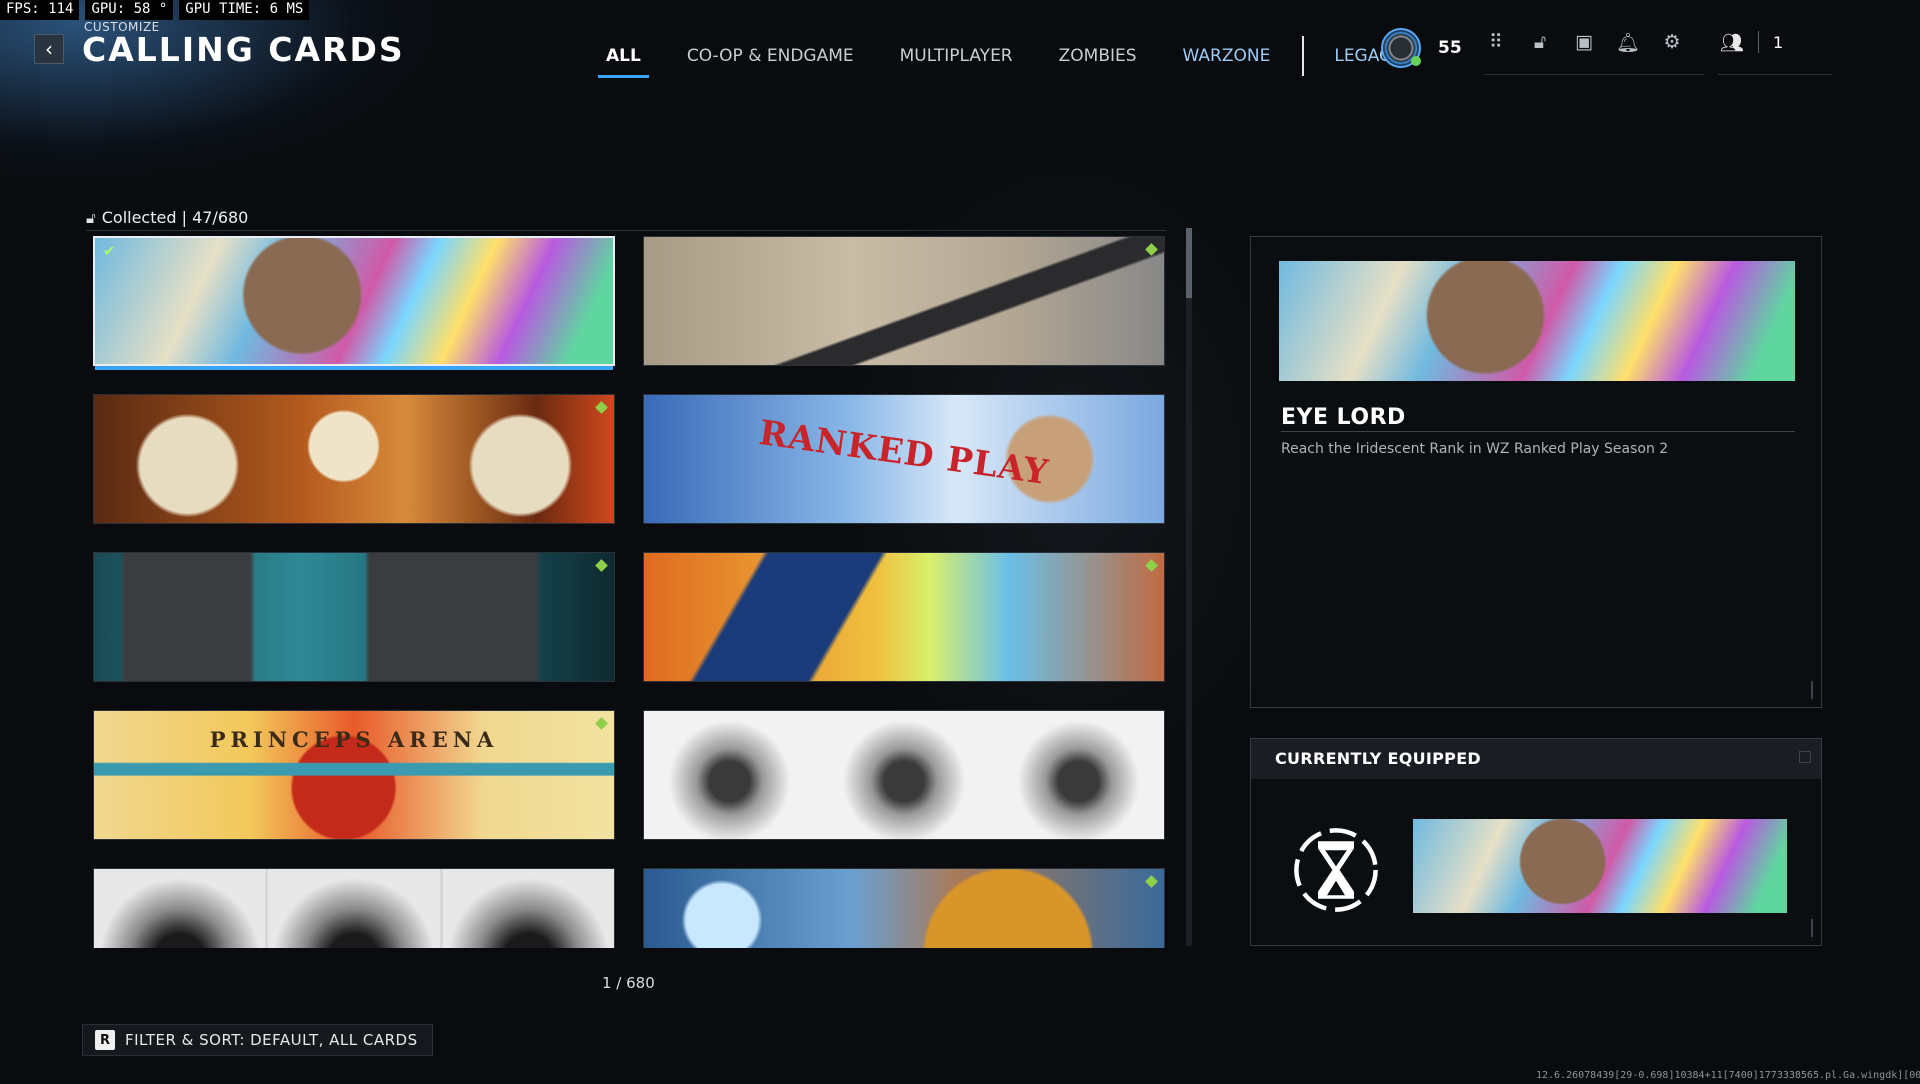 This screenshot has height=1084, width=1920. I want to click on party-count: 1, so click(1778, 42).